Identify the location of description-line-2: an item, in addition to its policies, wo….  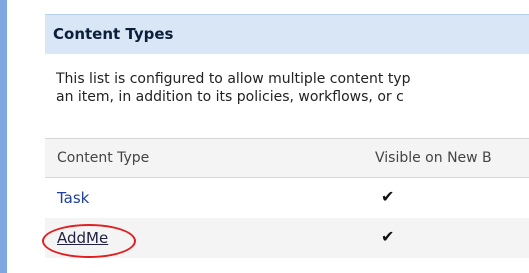
(230, 97).